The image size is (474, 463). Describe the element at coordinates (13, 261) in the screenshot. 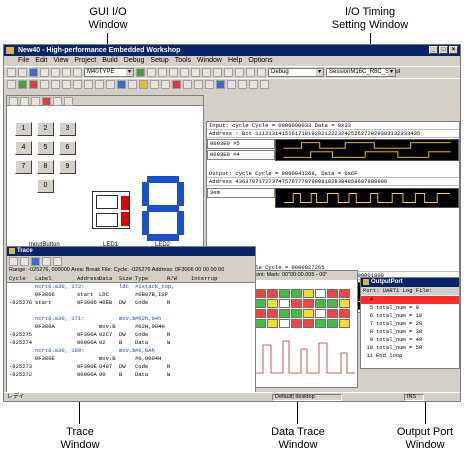

I see `trace-start-icon` at that location.